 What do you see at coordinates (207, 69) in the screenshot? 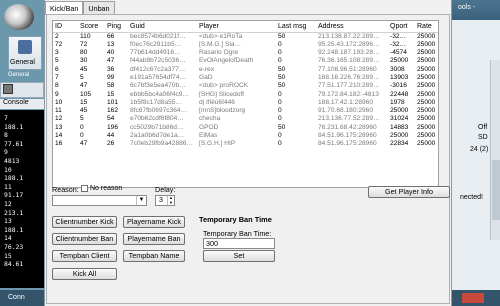
I see `table-cell: e-rex` at bounding box center [207, 69].